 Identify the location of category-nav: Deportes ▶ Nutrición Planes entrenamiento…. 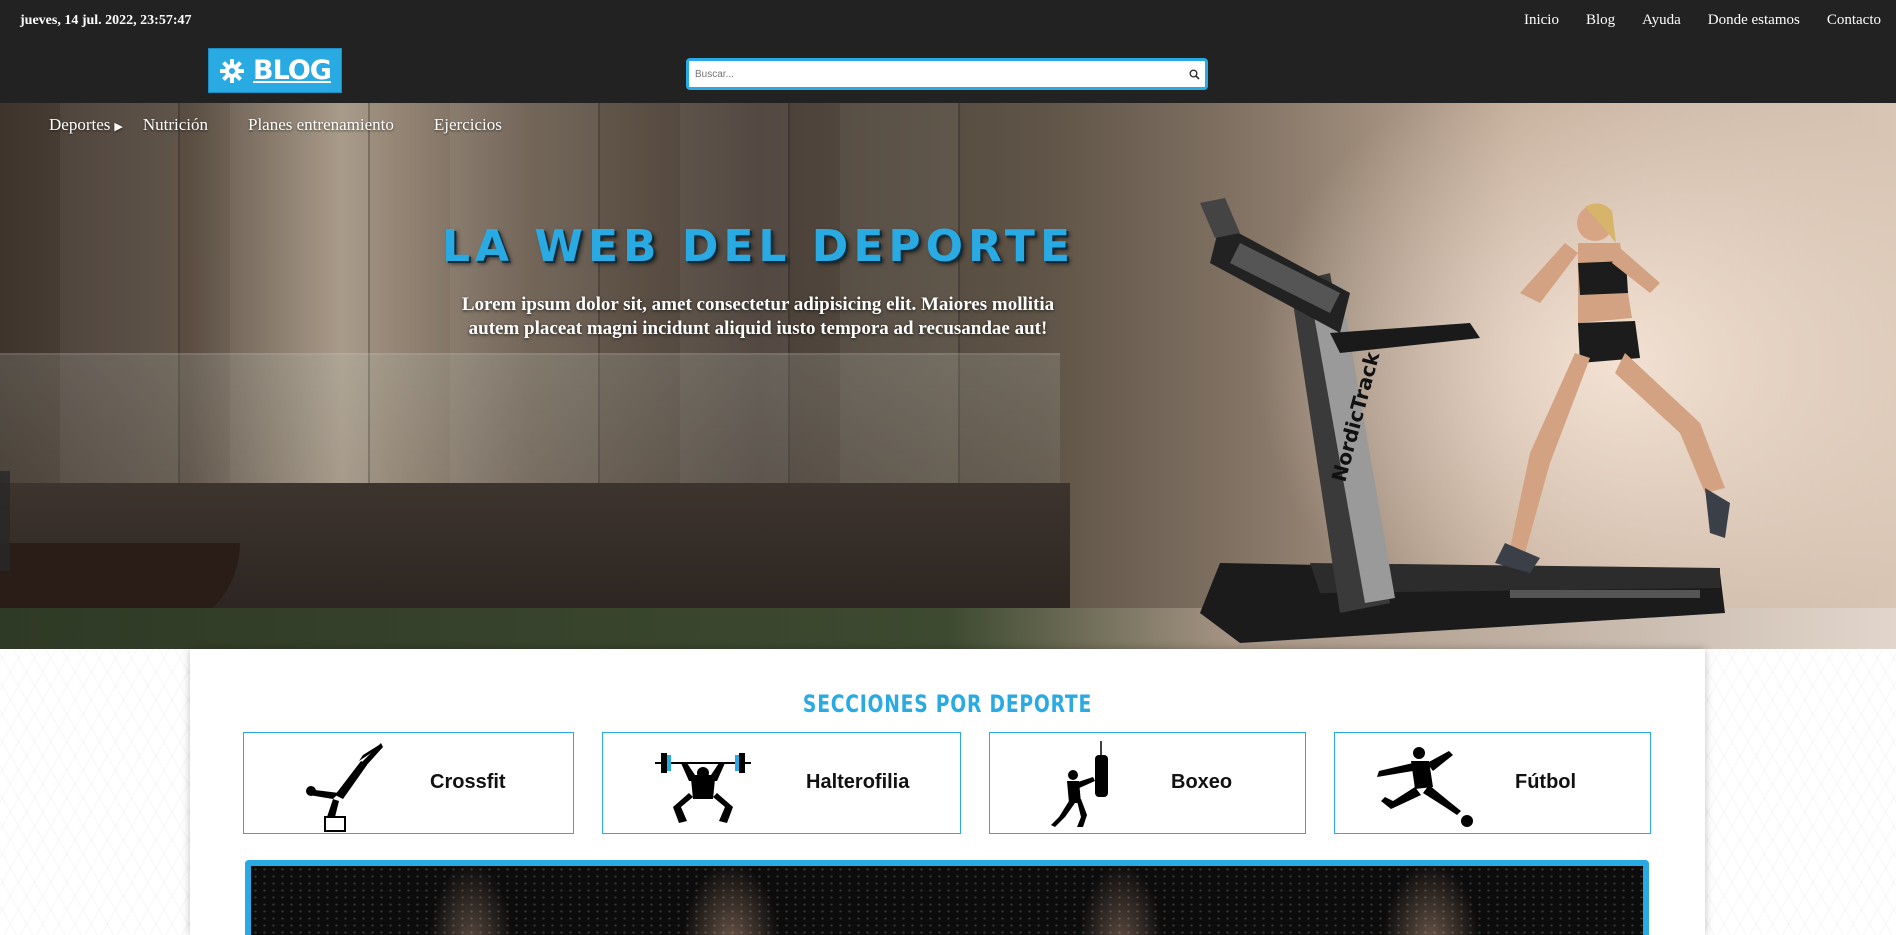
(295, 125).